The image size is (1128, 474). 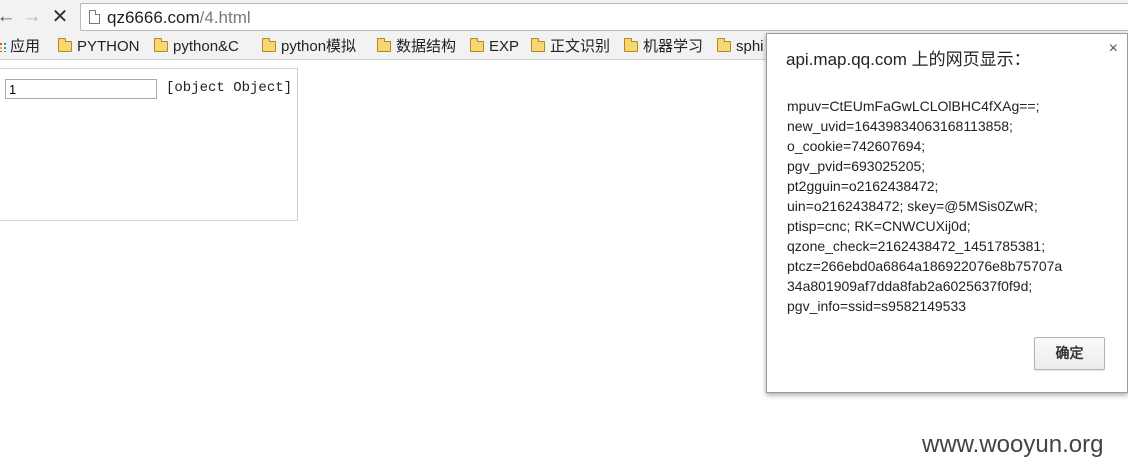 I want to click on message-line: mpuv=CtEUmFaGwLCLOlBHC4fXAg==;, so click(x=913, y=106).